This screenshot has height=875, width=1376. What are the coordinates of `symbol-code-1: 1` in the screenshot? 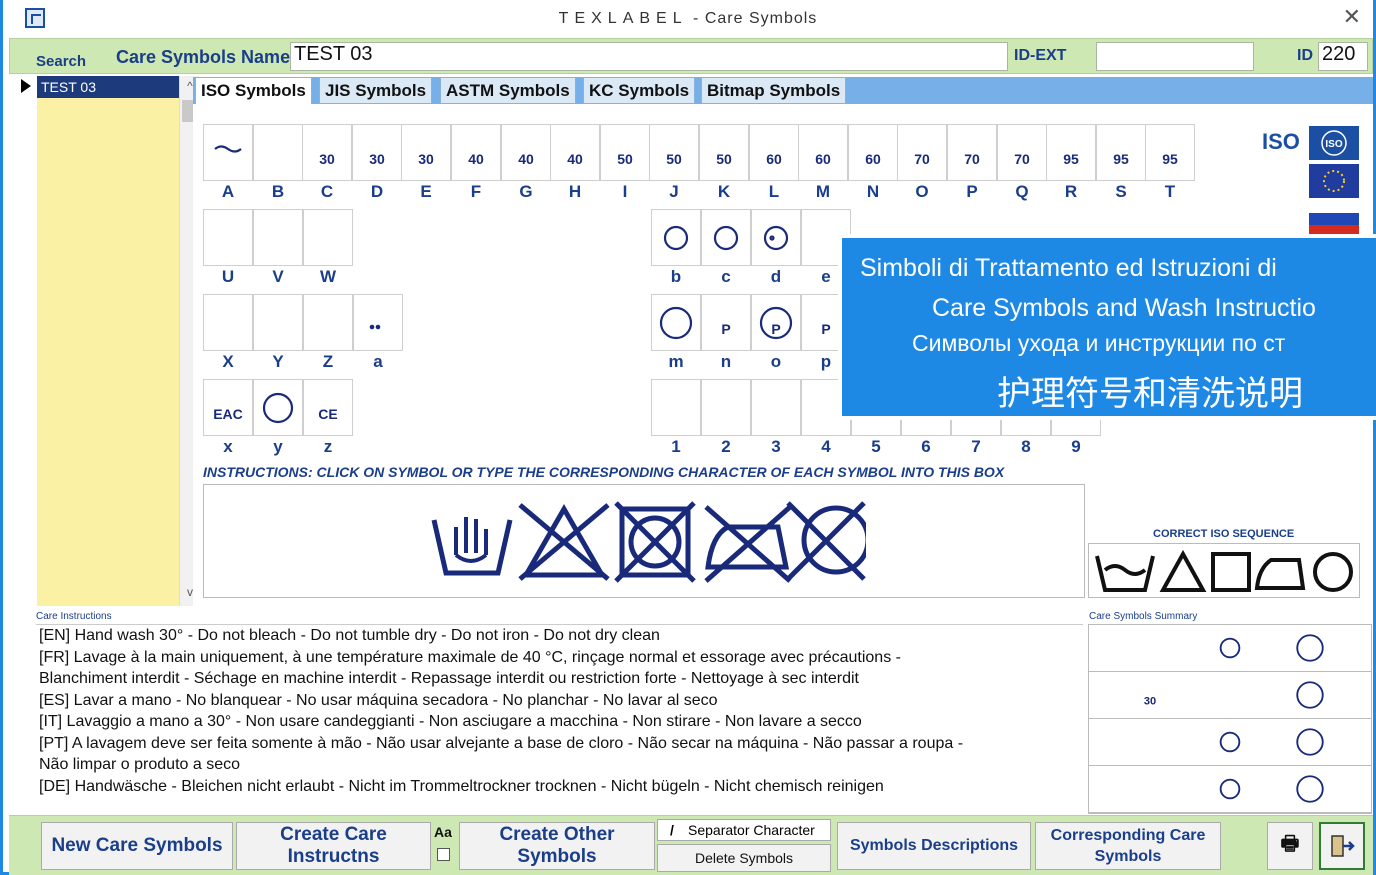 It's located at (676, 446).